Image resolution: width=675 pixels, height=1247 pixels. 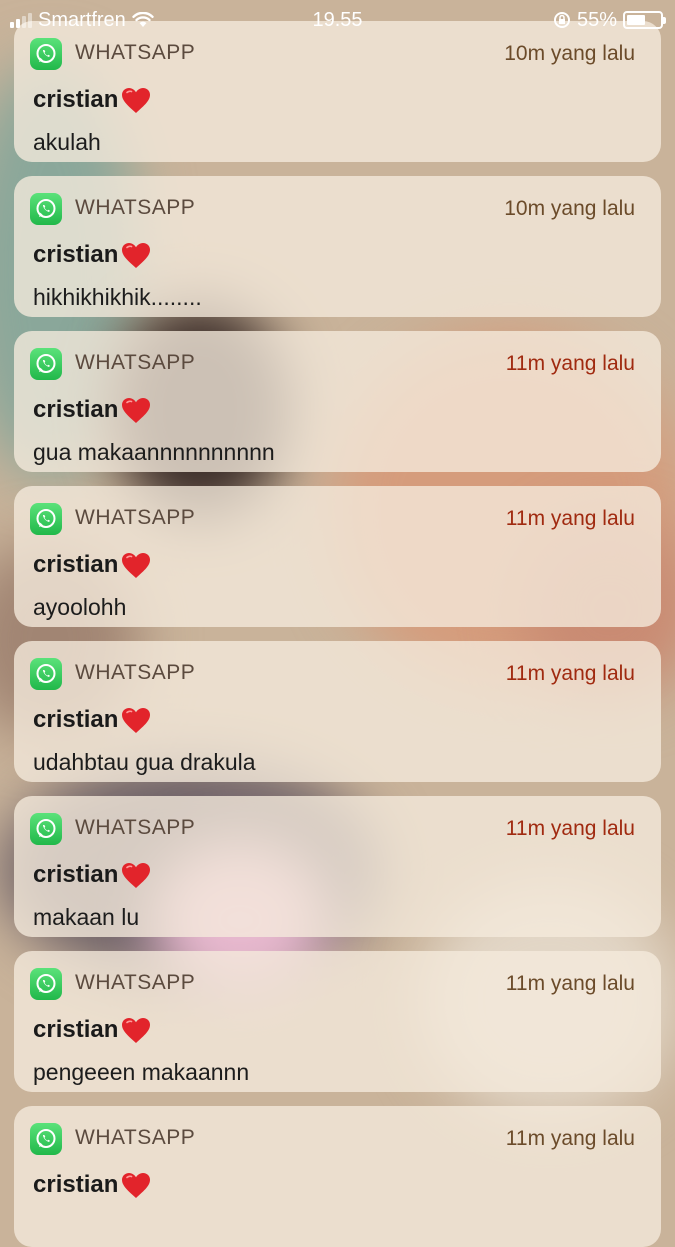 What do you see at coordinates (337, 556) in the screenshot?
I see `notification-card-4: WHATSAPP 11m yang lalu cristian ayoolohh` at bounding box center [337, 556].